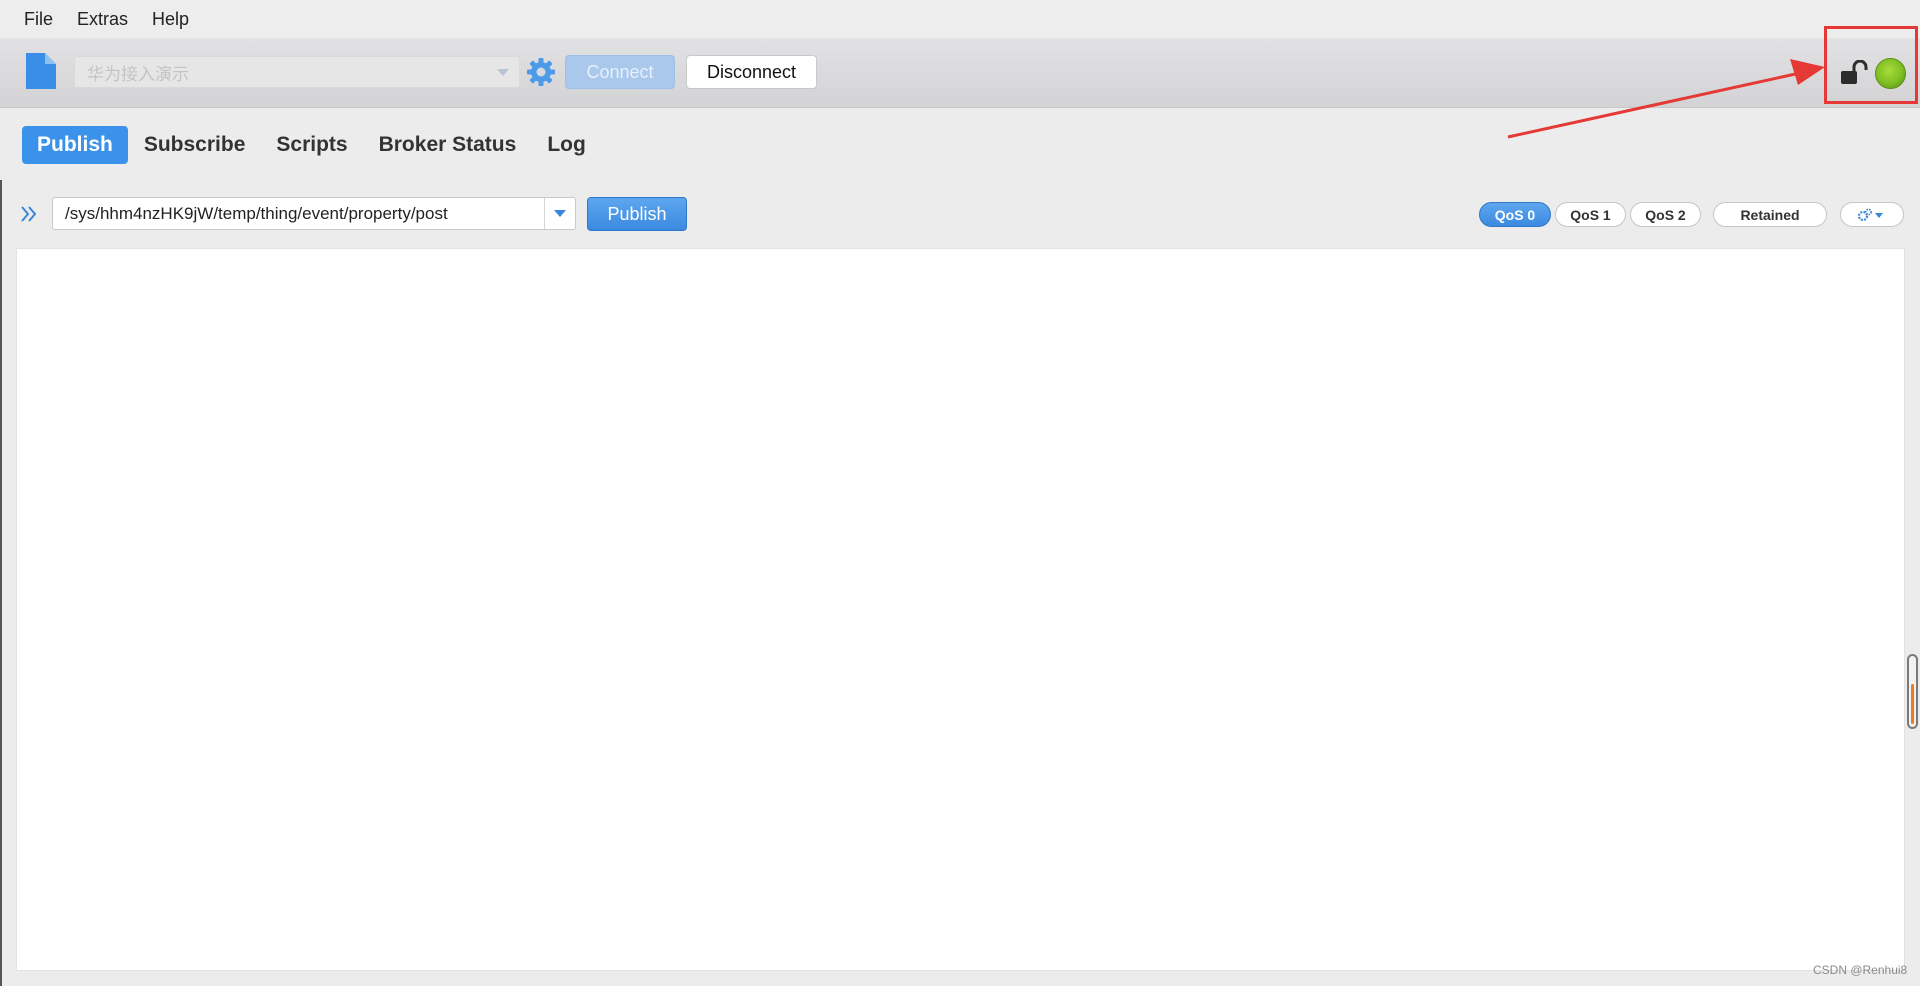 The height and width of the screenshot is (986, 1920). What do you see at coordinates (960, 19) in the screenshot?
I see `menu-bar: File Extras Help` at bounding box center [960, 19].